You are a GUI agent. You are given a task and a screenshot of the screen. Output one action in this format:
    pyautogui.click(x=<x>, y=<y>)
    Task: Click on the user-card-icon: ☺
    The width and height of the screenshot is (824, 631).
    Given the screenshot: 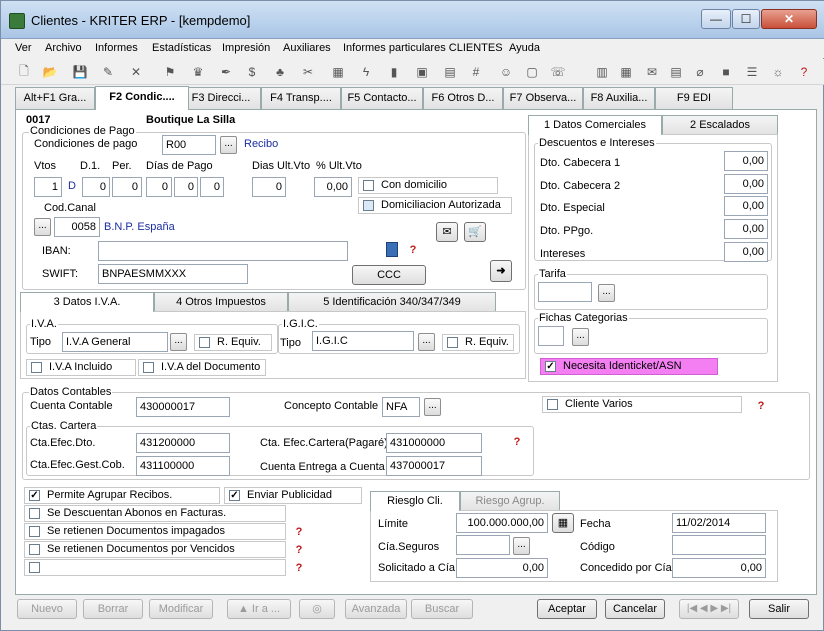 What is the action you would take?
    pyautogui.click(x=506, y=72)
    